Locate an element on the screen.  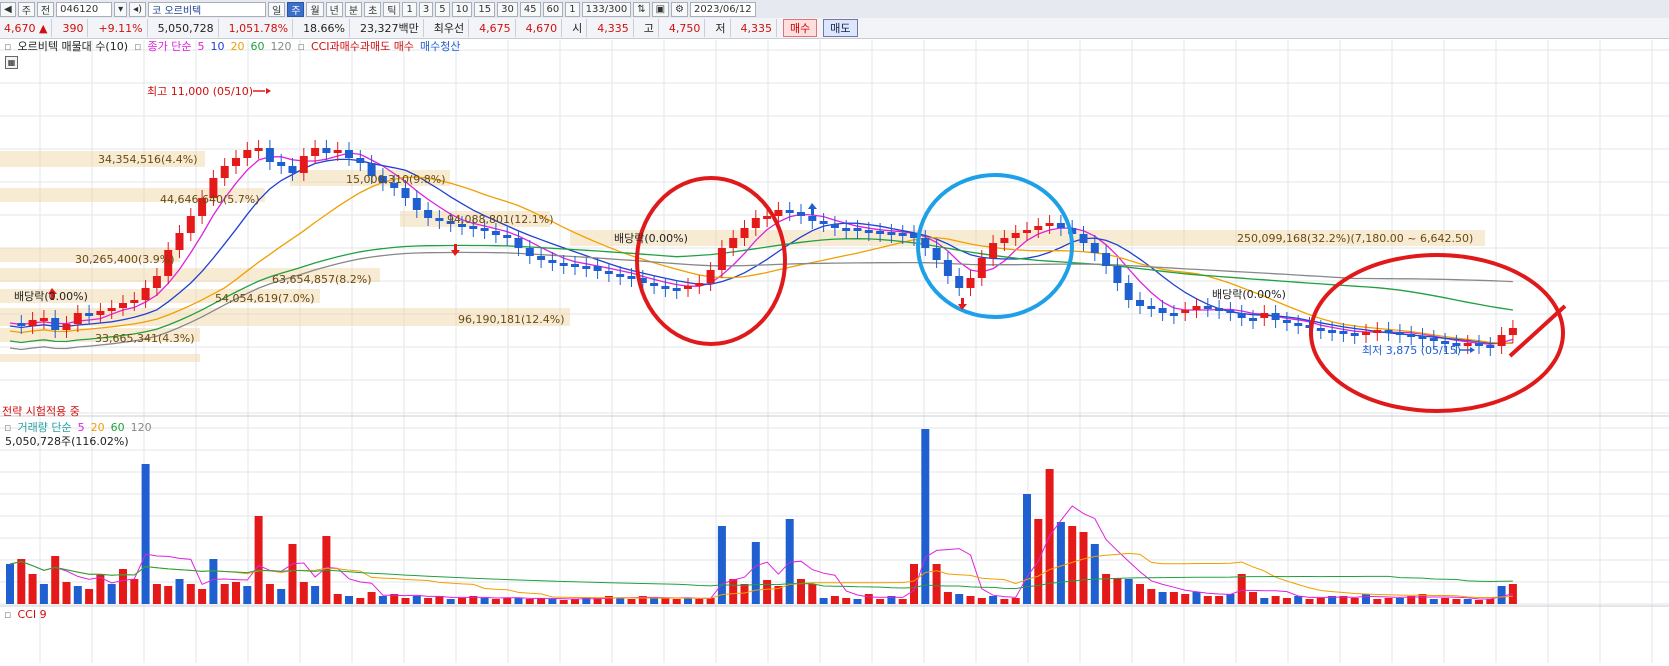
vol-ma-5: 5 is located at coordinates (81, 427).